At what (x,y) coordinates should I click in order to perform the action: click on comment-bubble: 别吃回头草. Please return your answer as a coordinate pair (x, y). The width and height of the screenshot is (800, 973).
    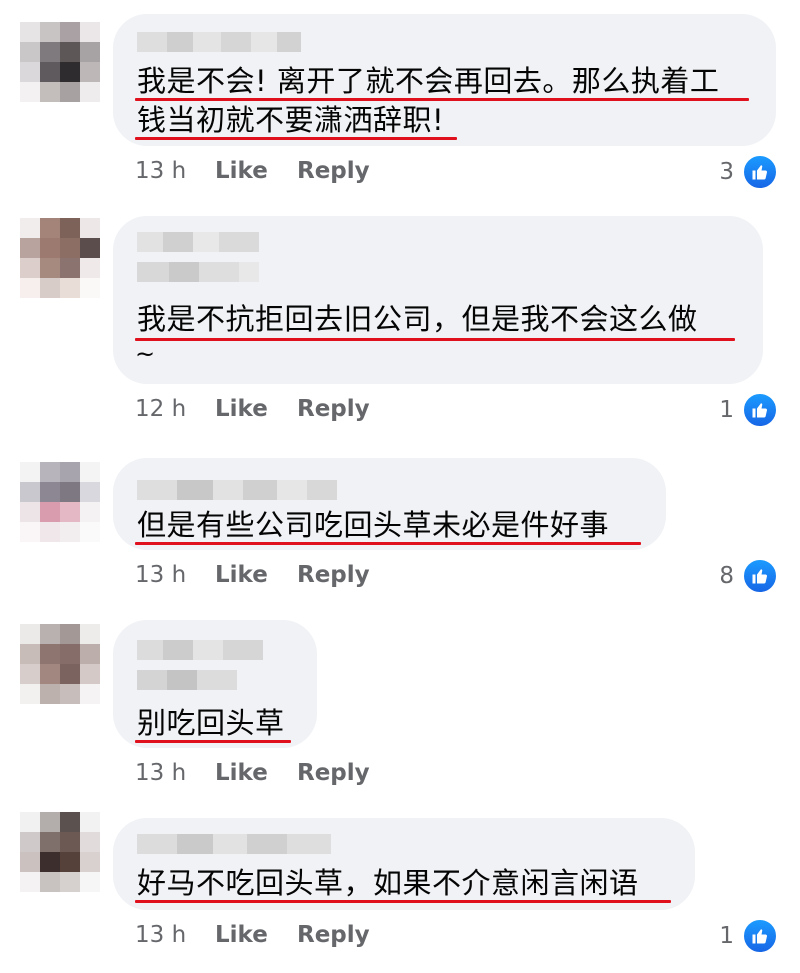
    Looking at the image, I should click on (215, 684).